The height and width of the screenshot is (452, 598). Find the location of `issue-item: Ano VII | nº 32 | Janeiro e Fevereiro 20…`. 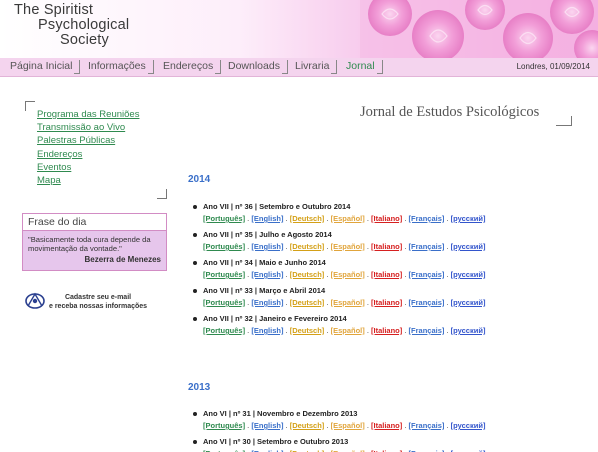

issue-item: Ano VII | nº 32 | Janeiro e Fevereiro 20… is located at coordinates (383, 324).